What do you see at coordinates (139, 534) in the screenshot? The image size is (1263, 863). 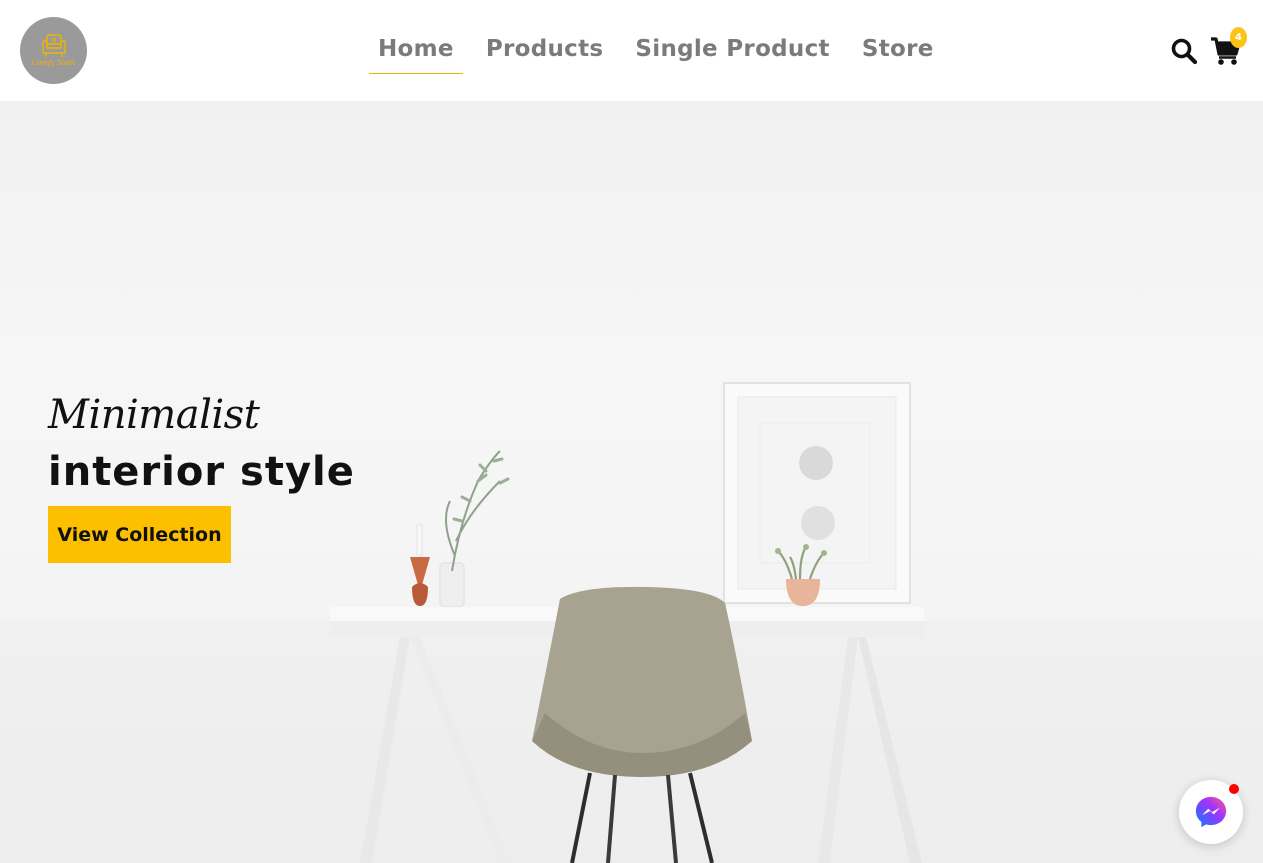 I see `view-collection-button: View Collection` at bounding box center [139, 534].